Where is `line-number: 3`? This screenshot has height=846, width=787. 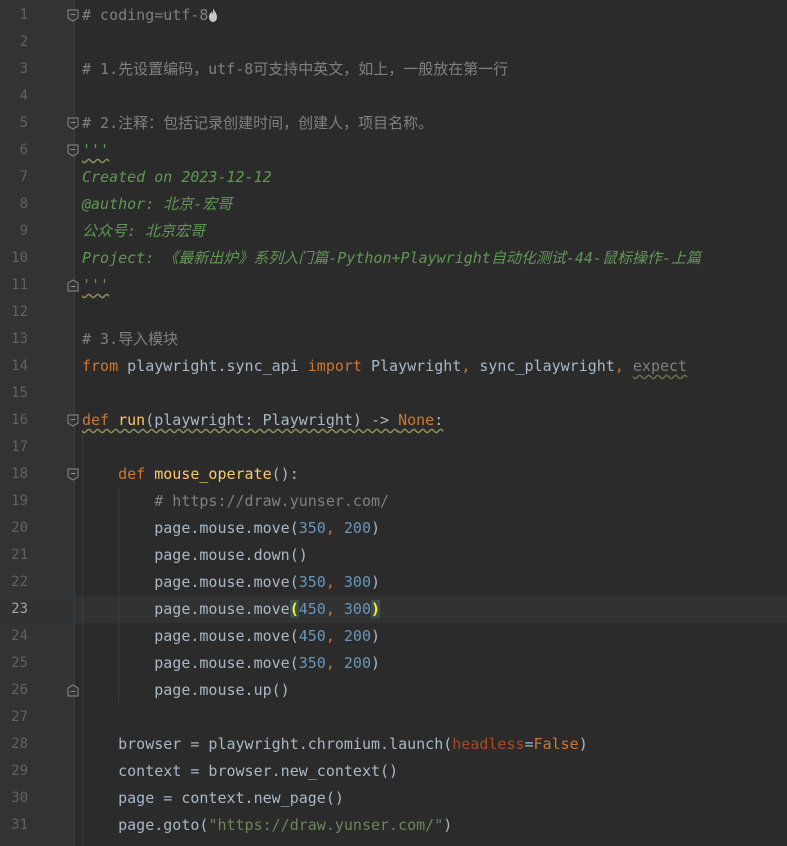 line-number: 3 is located at coordinates (23, 69).